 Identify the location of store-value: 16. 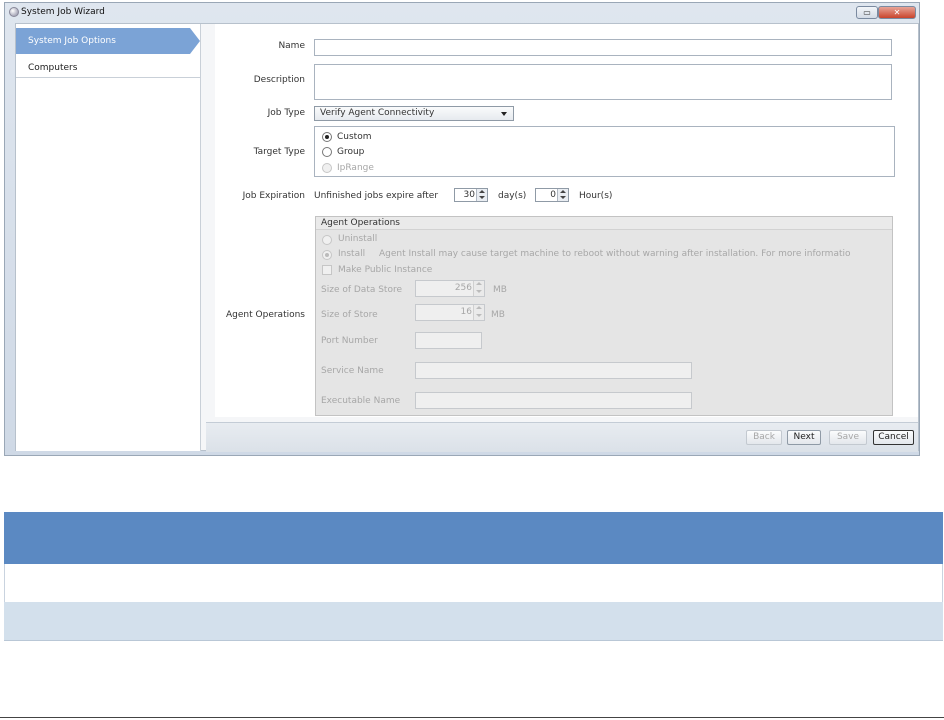
(466, 312).